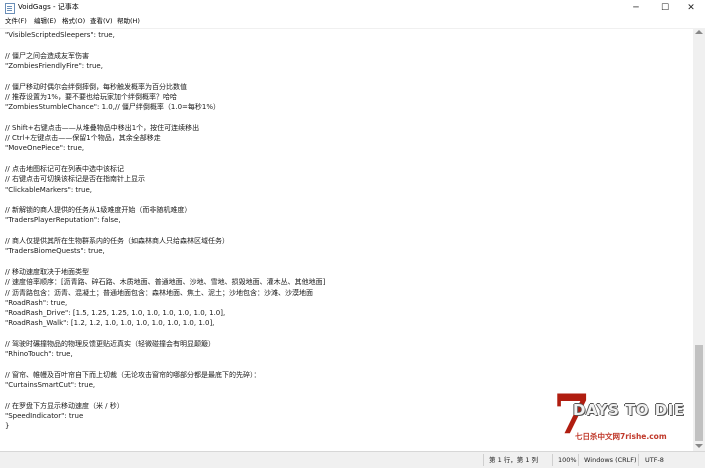 This screenshot has width=705, height=468. Describe the element at coordinates (699, 239) in the screenshot. I see `vertical-scrollbar` at that location.